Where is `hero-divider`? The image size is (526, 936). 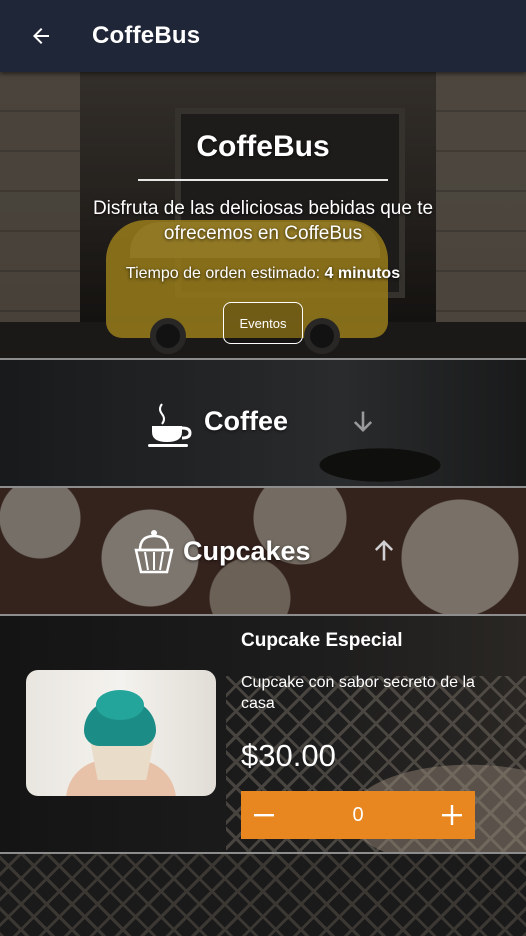 hero-divider is located at coordinates (263, 180).